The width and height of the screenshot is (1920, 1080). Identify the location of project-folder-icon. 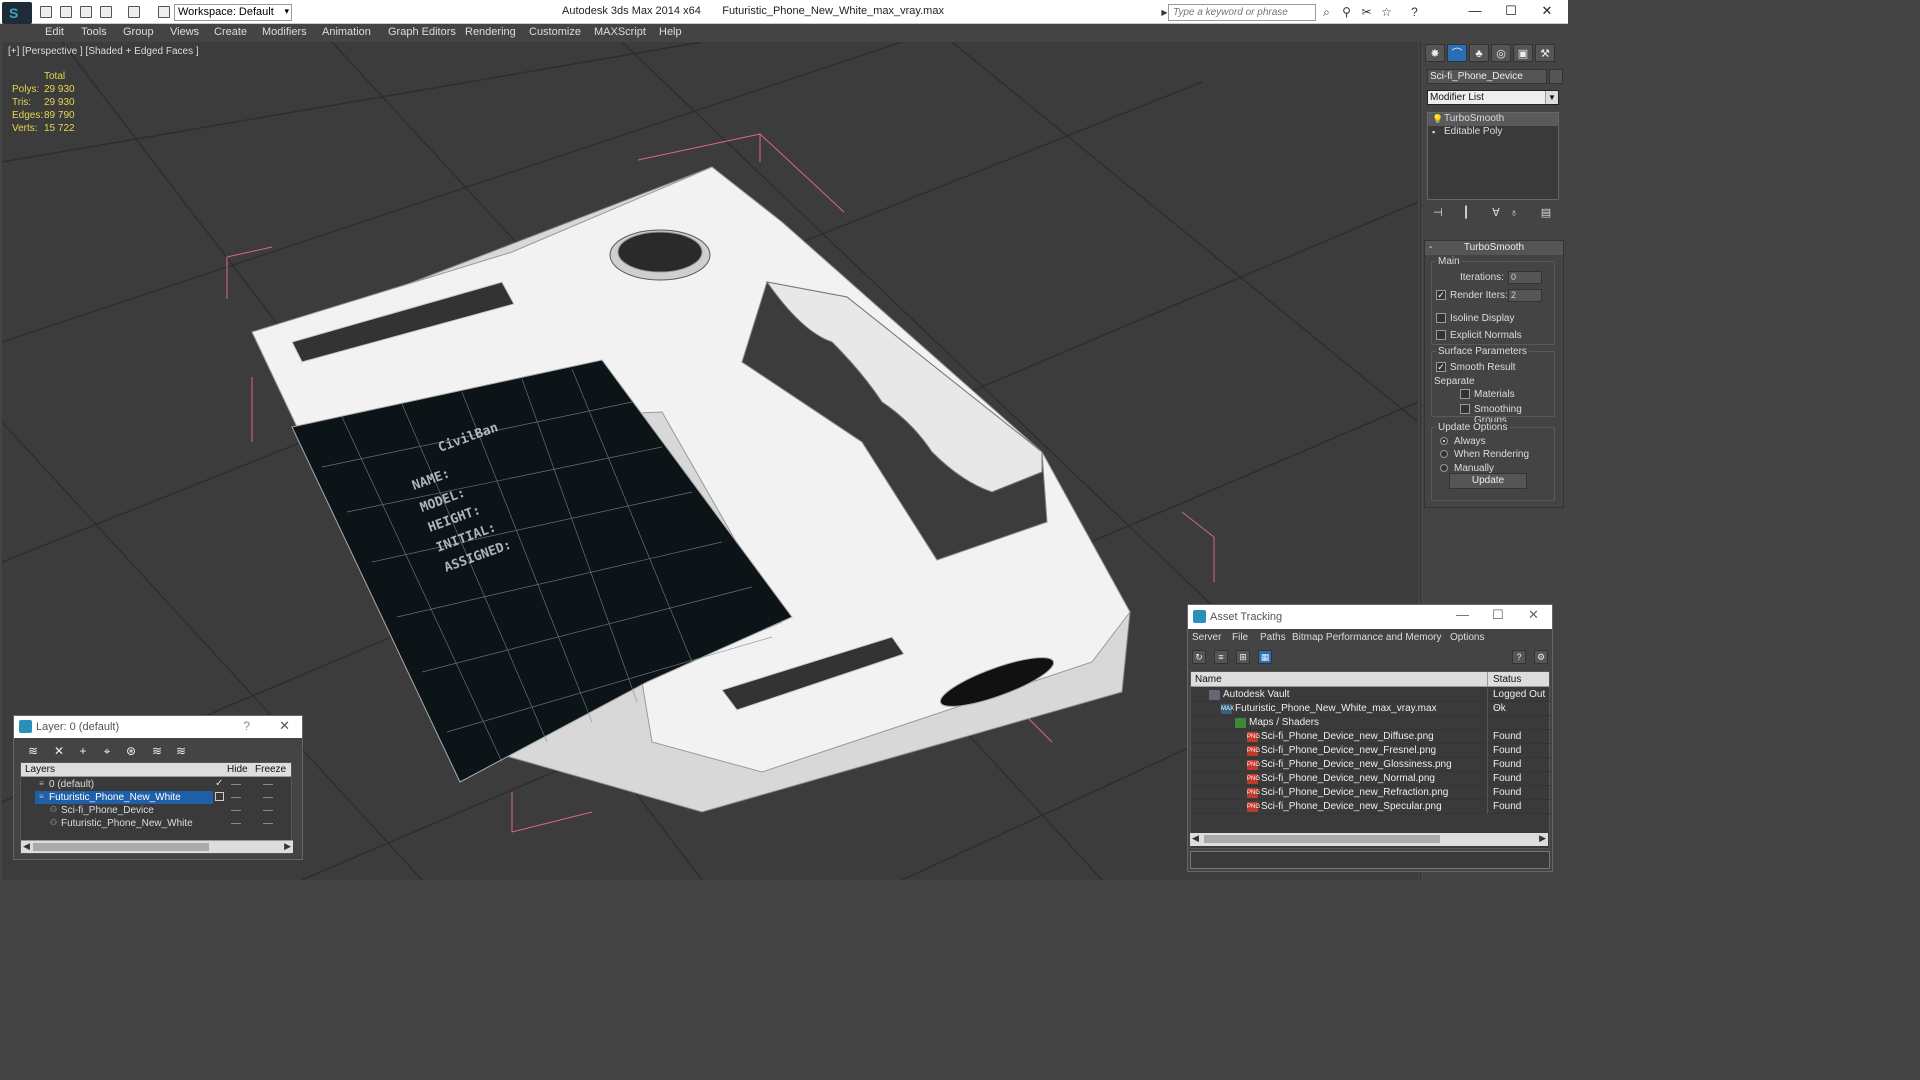
(164, 12).